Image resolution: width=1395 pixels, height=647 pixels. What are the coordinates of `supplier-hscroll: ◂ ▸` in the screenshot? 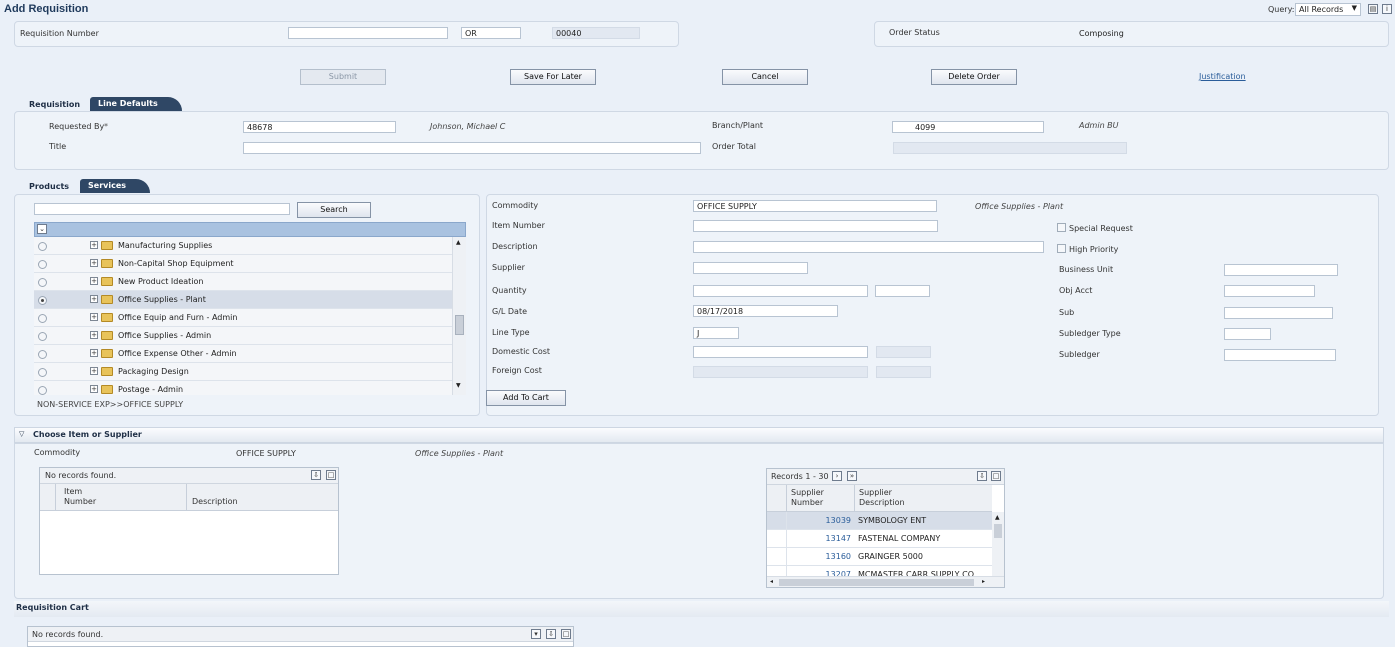 It's located at (885, 581).